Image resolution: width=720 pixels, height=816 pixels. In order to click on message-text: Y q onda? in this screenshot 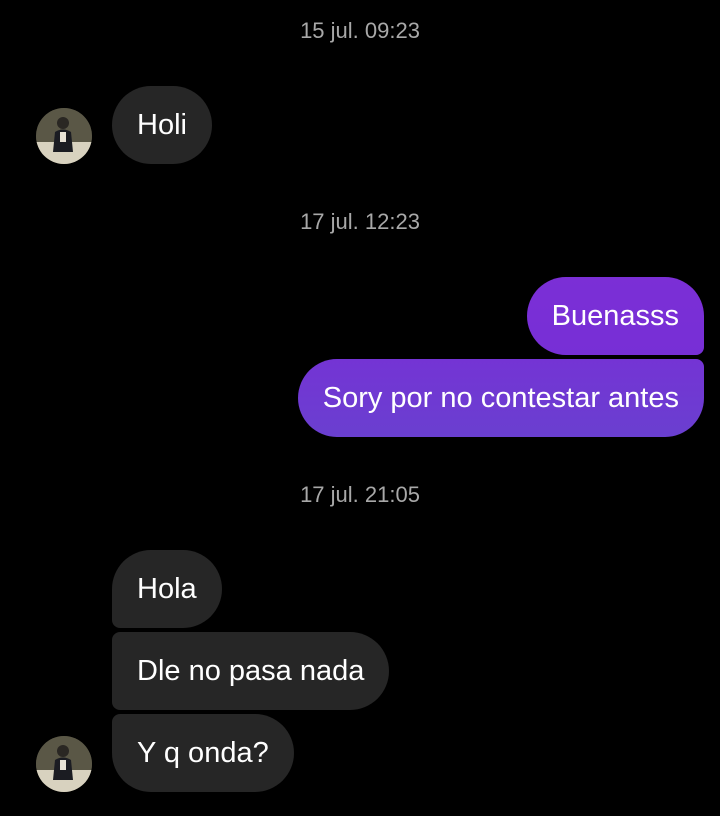, I will do `click(203, 752)`.